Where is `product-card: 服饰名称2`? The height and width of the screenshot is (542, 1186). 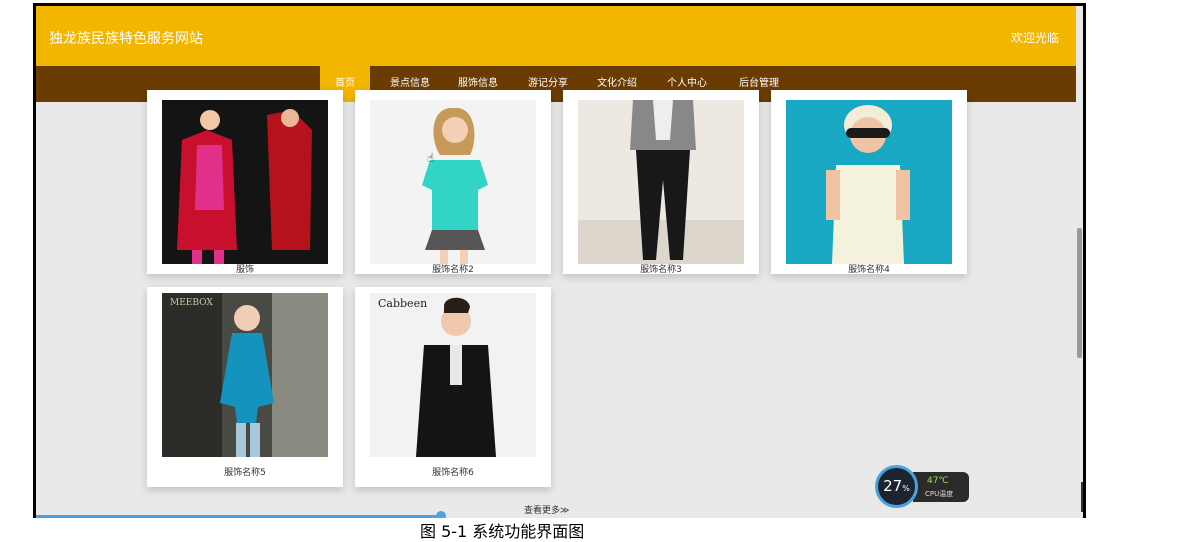
product-card: 服饰名称2 is located at coordinates (453, 182).